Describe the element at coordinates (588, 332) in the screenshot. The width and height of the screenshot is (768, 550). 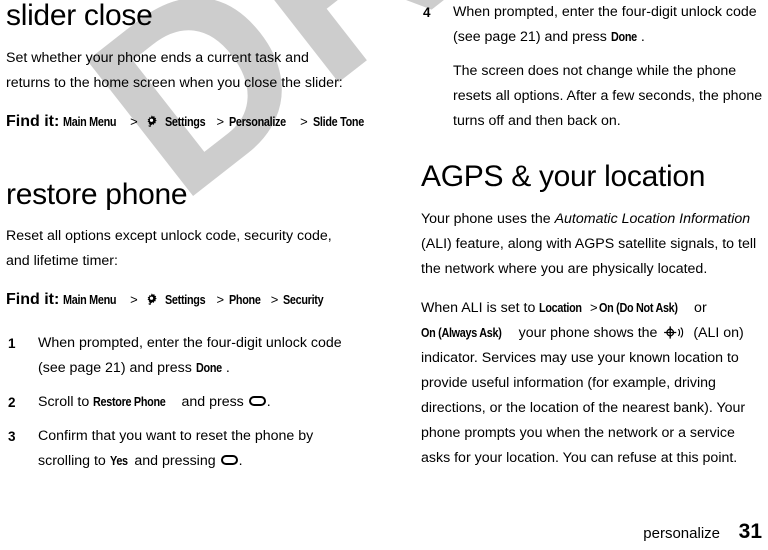
I see `agps-p2-post-pre: your phone shows the` at that location.